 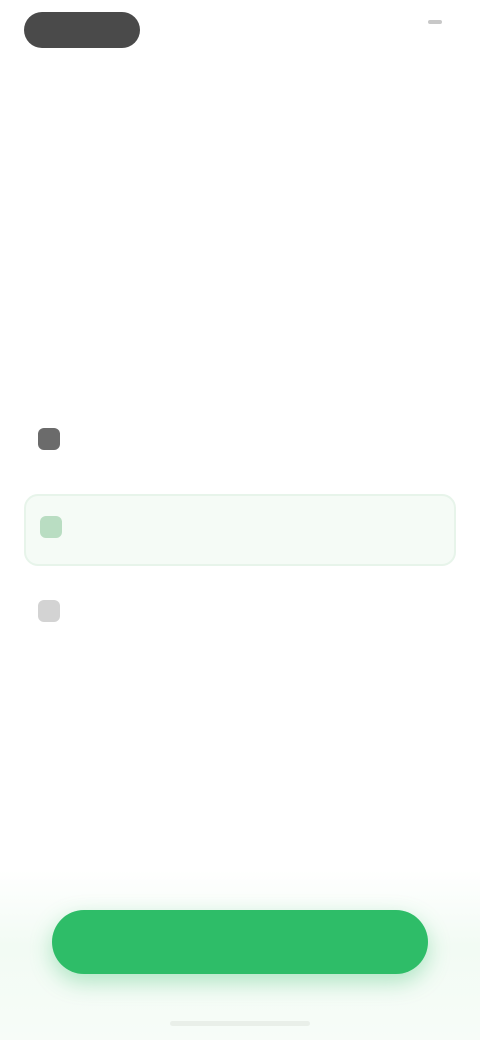 I want to click on option-item-selected, so click(x=240, y=530).